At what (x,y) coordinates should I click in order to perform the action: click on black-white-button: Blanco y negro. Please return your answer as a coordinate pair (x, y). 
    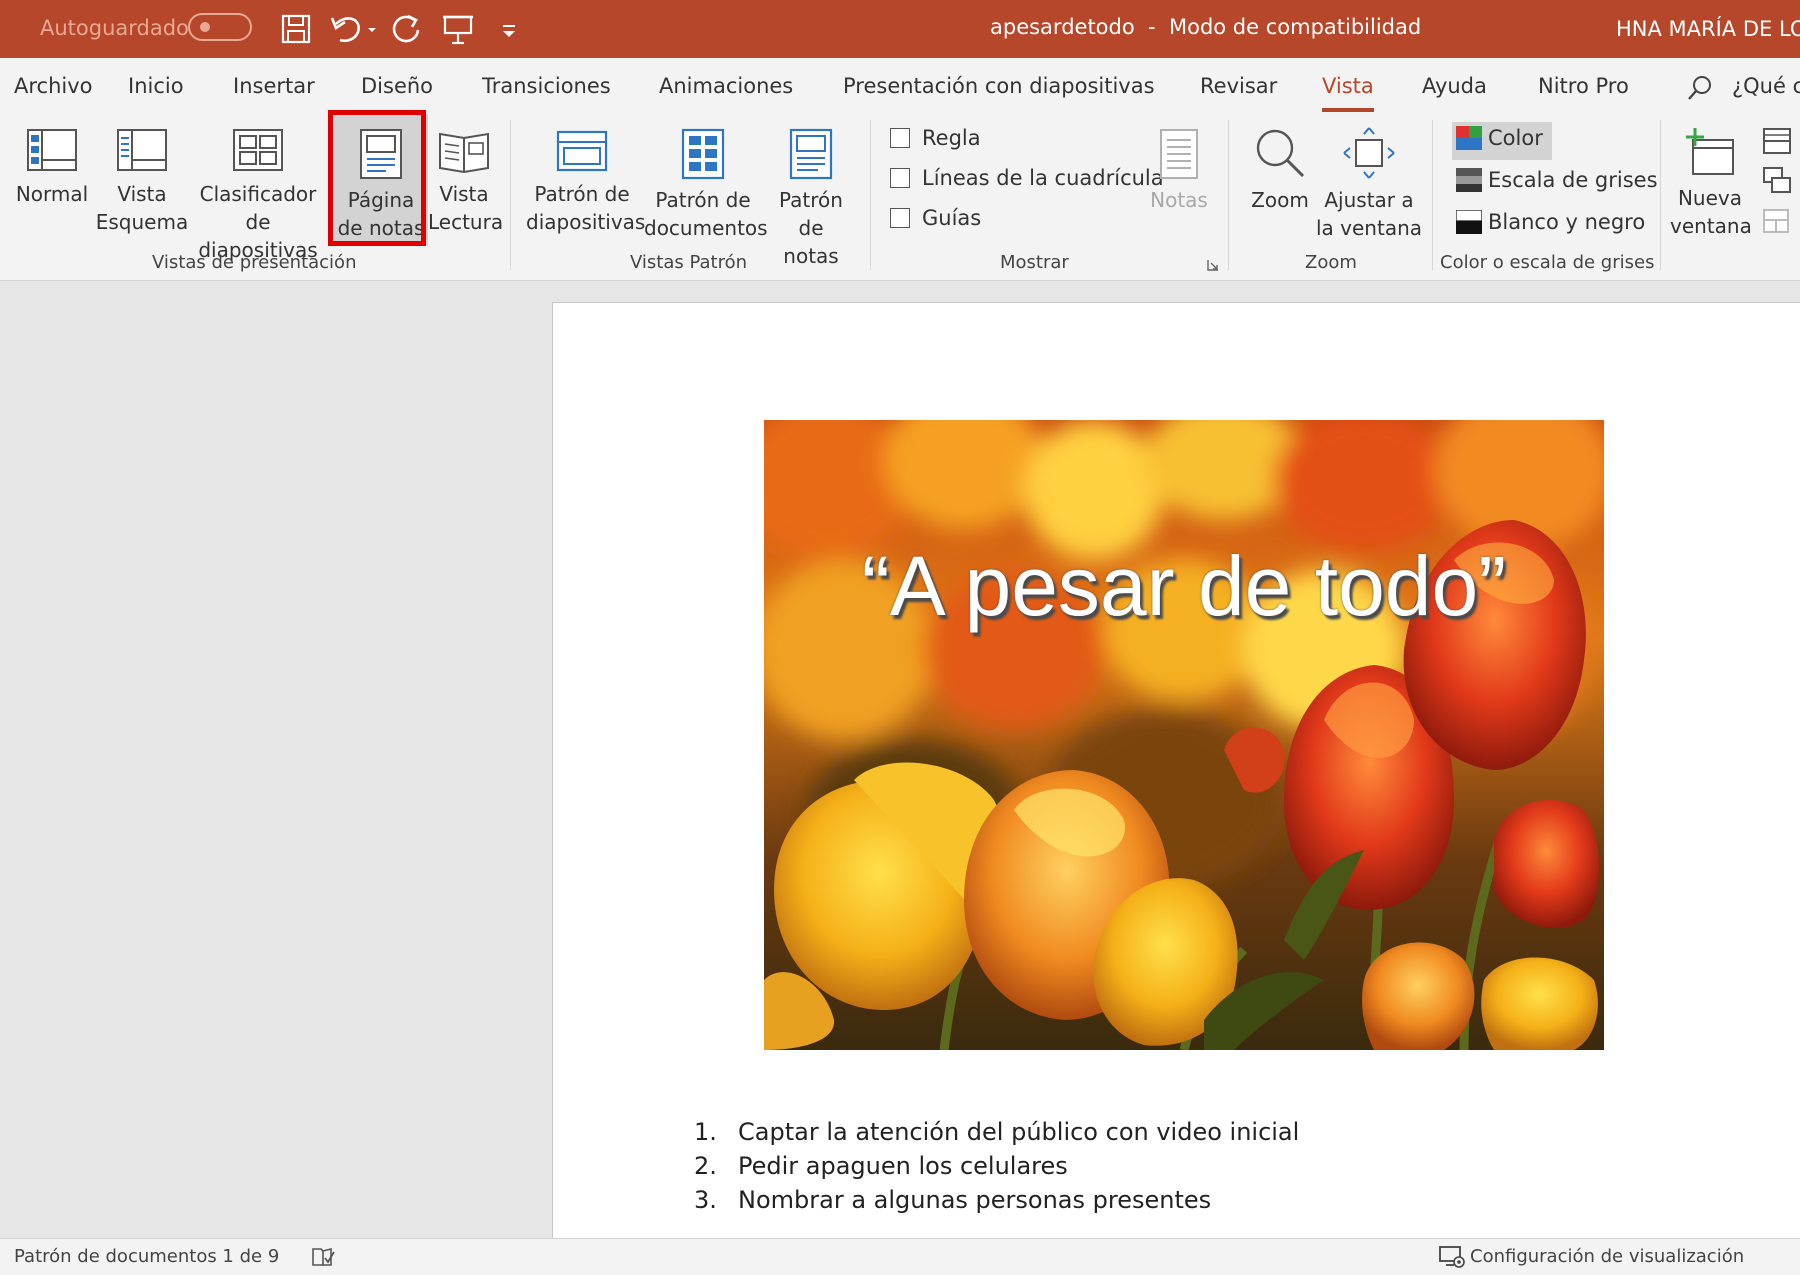
    Looking at the image, I should click on (1550, 222).